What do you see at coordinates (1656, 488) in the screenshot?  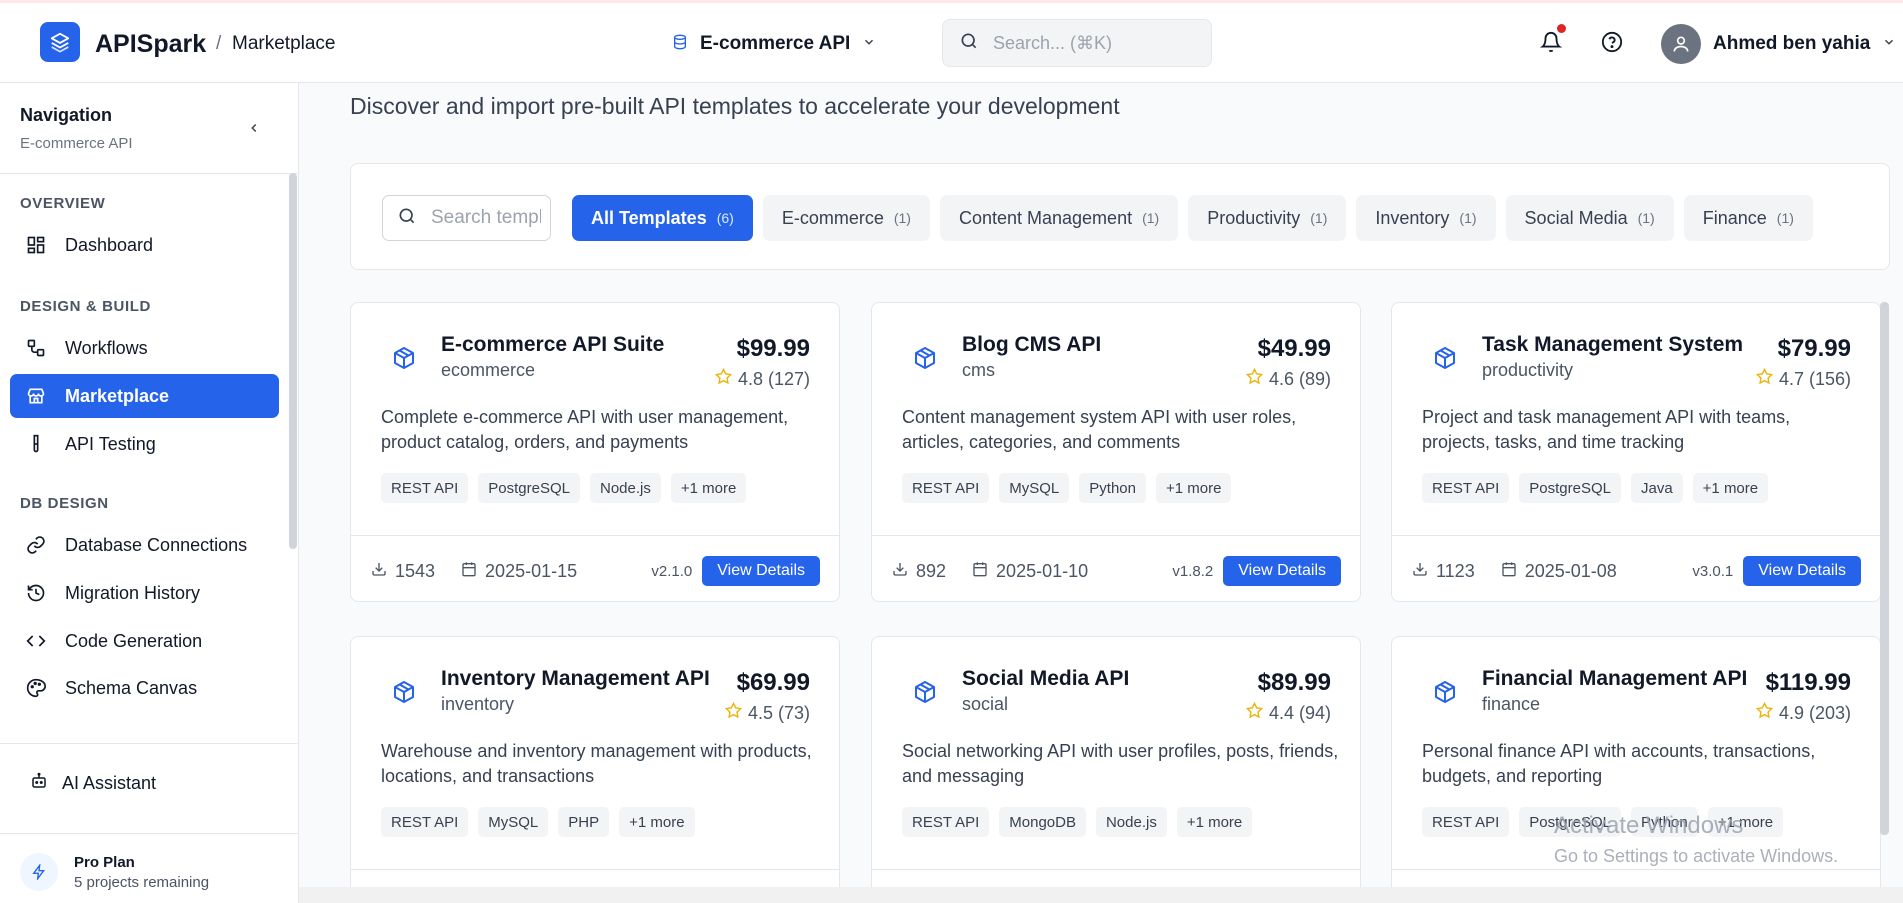 I see `tag: Java` at bounding box center [1656, 488].